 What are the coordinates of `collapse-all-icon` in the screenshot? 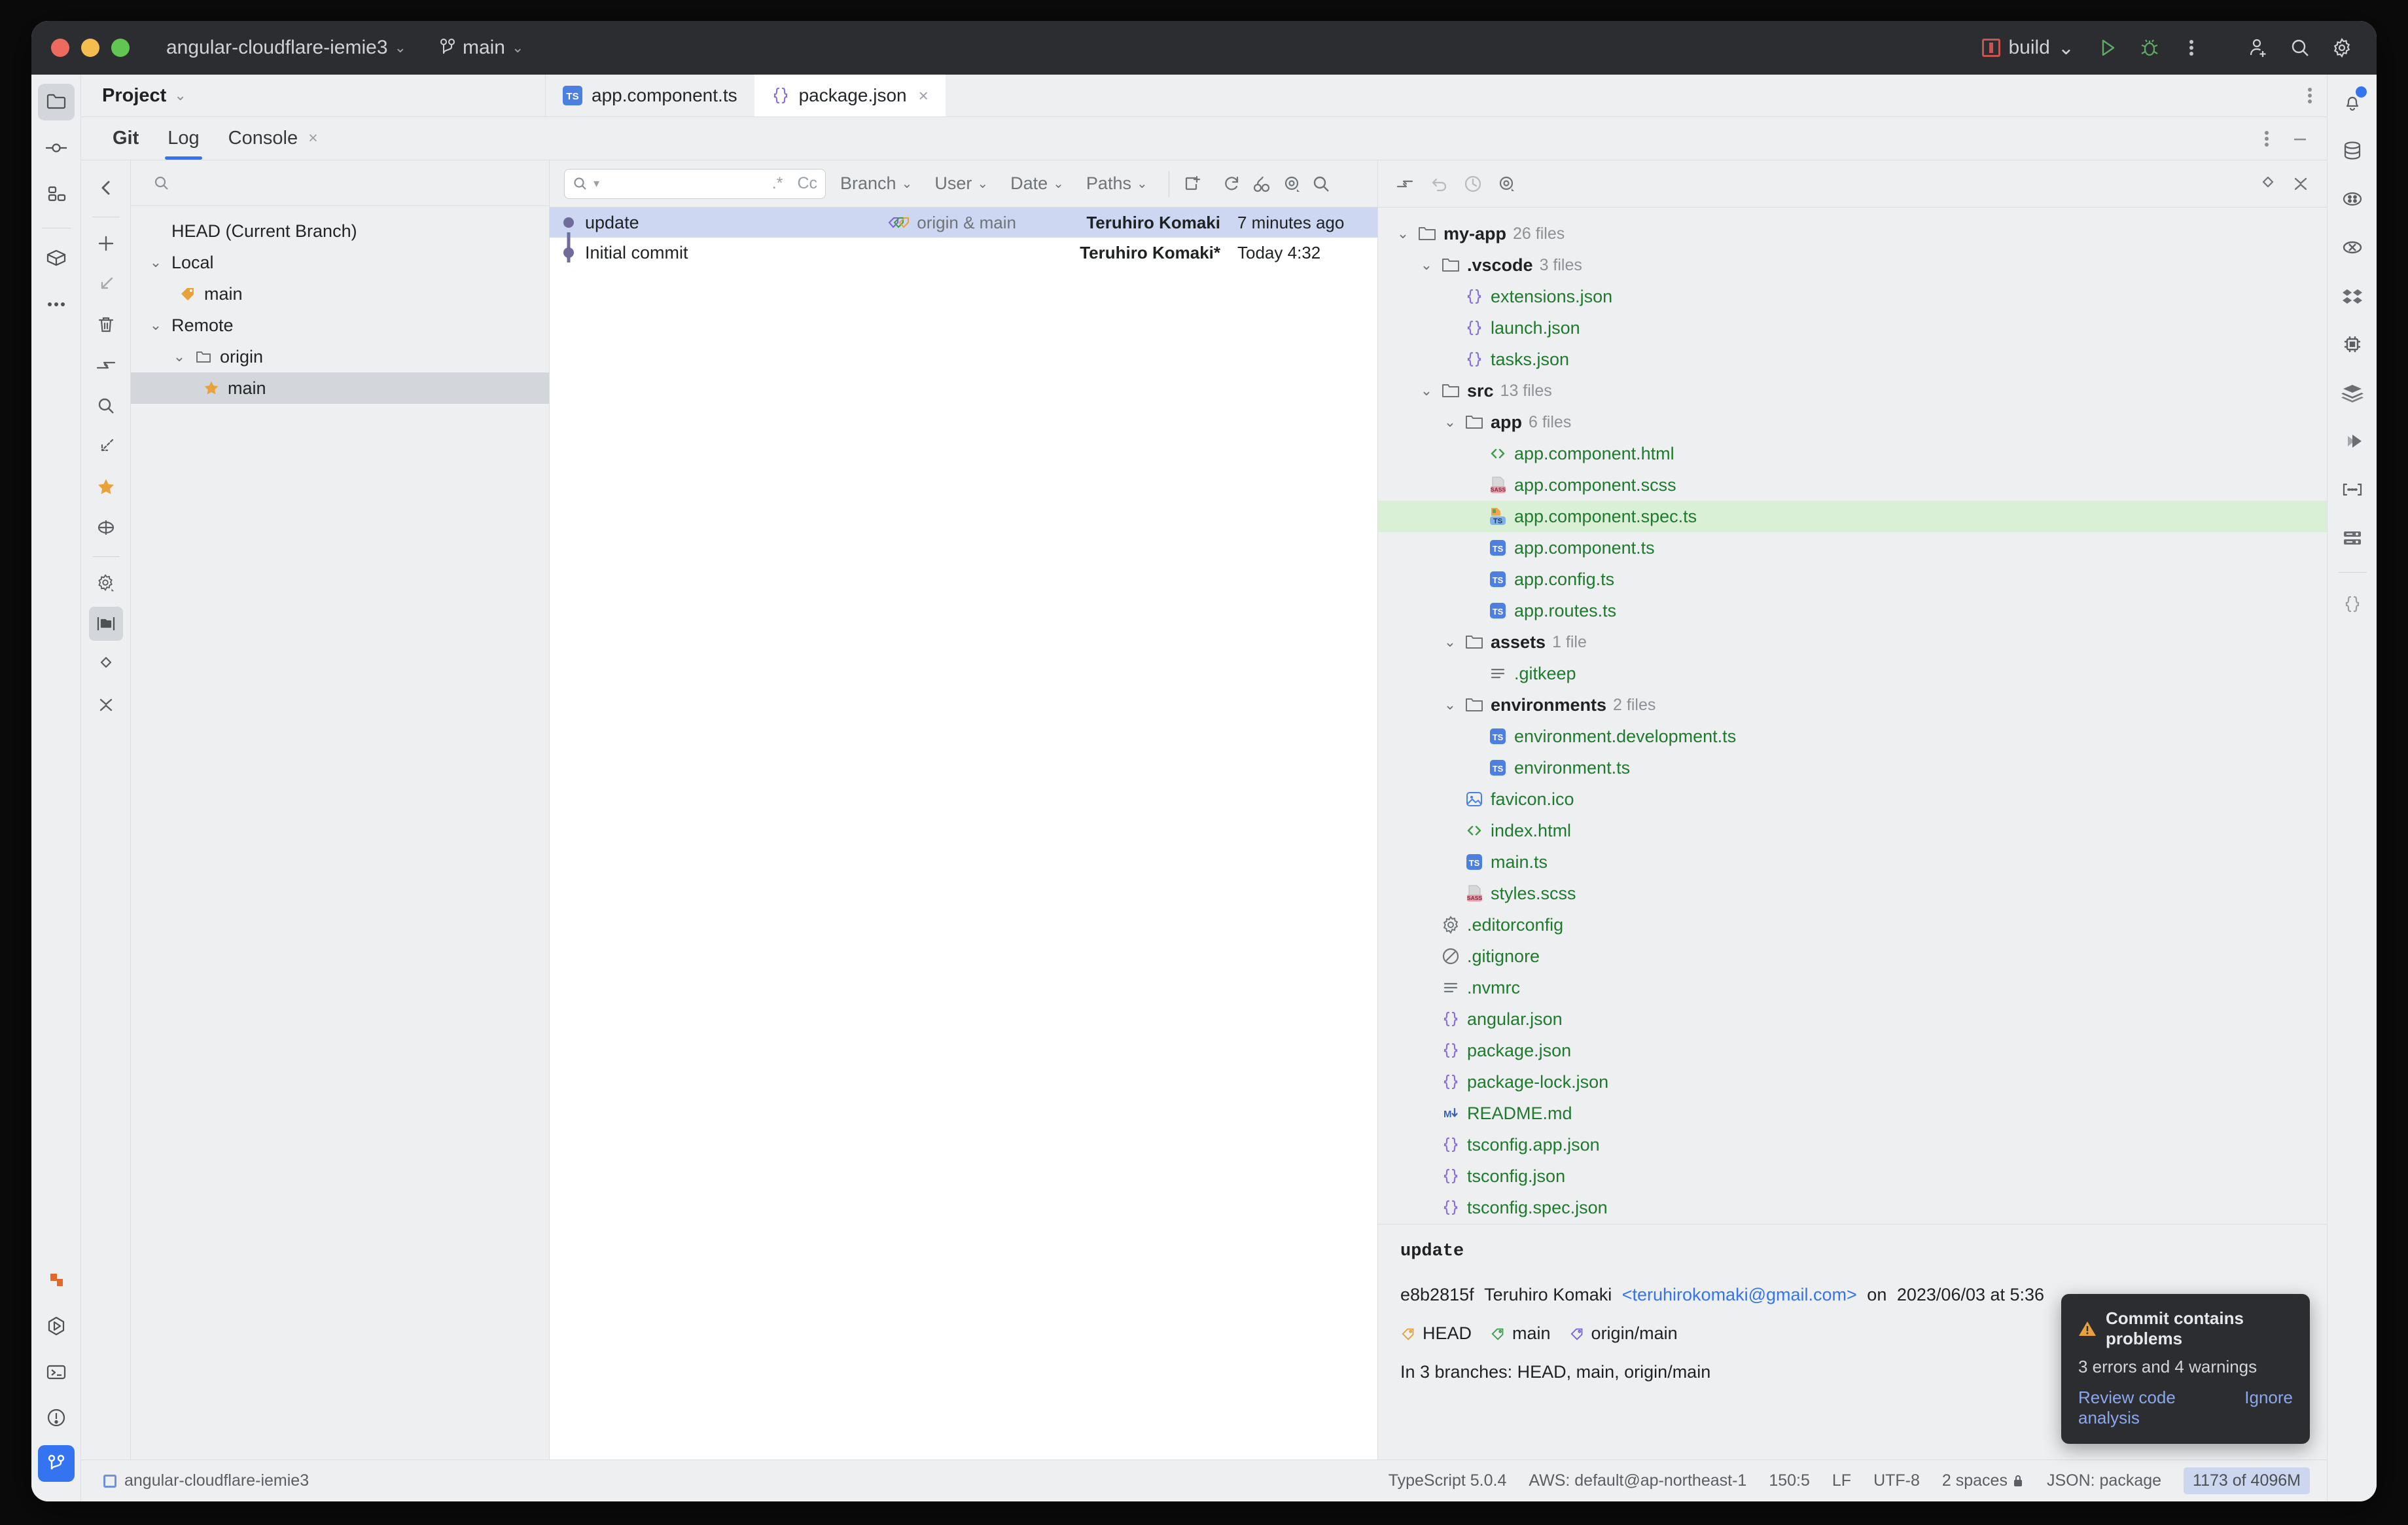 It's located at (2301, 184).